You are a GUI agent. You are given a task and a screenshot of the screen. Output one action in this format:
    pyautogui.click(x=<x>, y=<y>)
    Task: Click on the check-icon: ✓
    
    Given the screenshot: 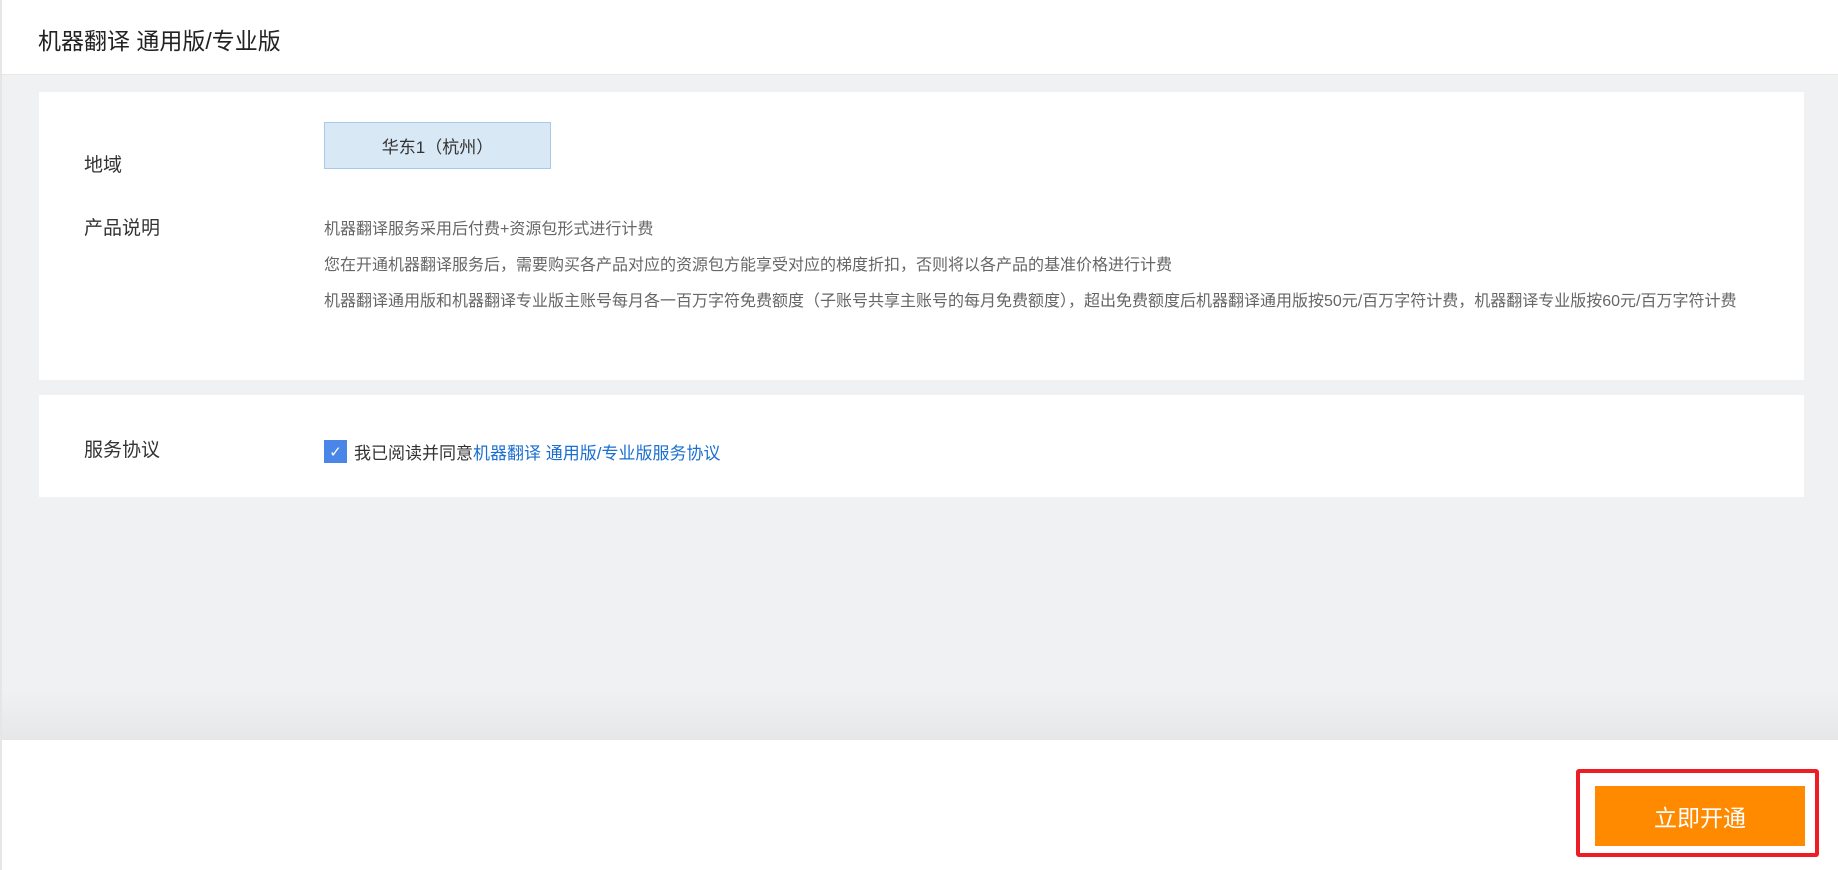 What is the action you would take?
    pyautogui.click(x=335, y=452)
    